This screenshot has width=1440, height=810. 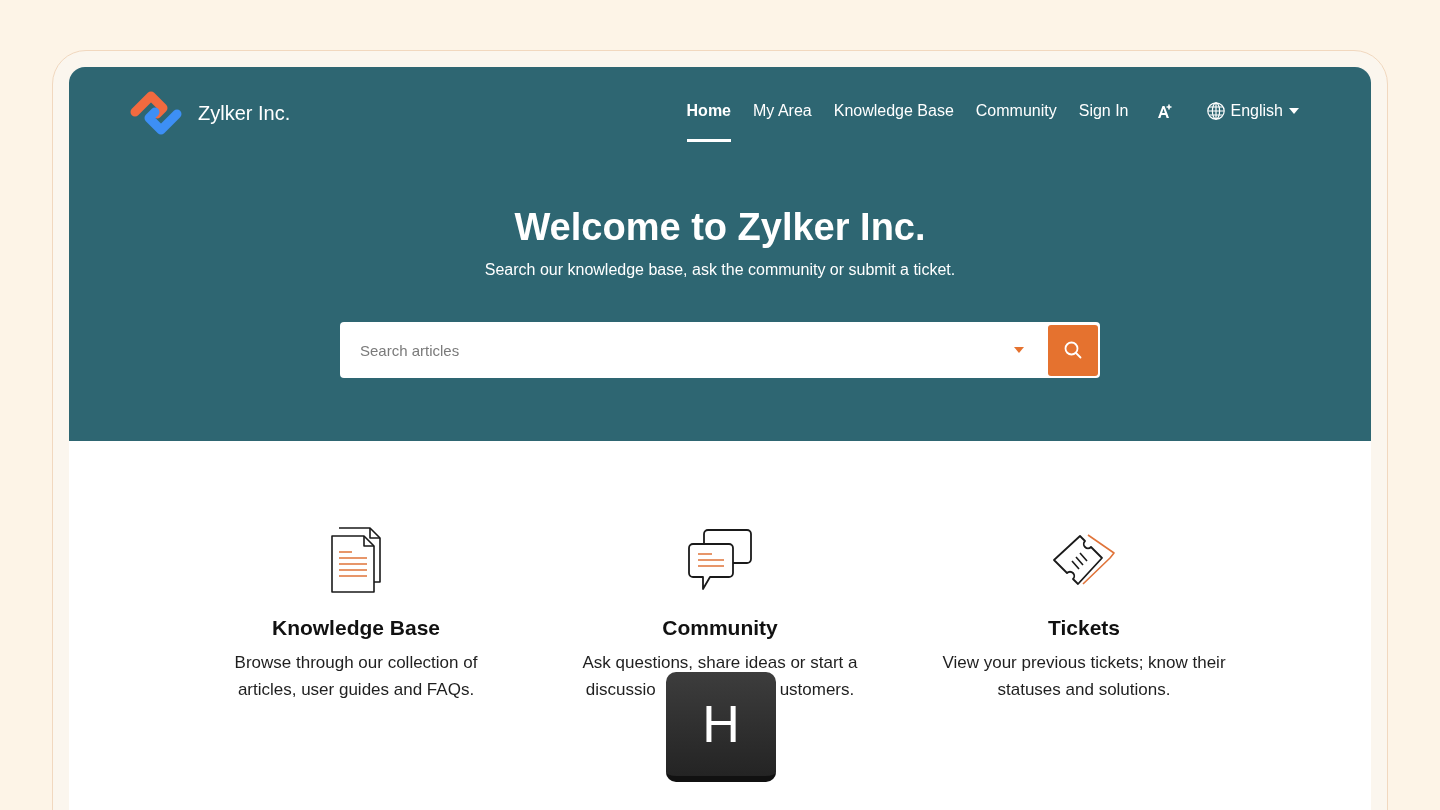 What do you see at coordinates (720, 270) in the screenshot?
I see `hero-subtitle: Search our knowledge base, ask the community or submit a ticket.` at bounding box center [720, 270].